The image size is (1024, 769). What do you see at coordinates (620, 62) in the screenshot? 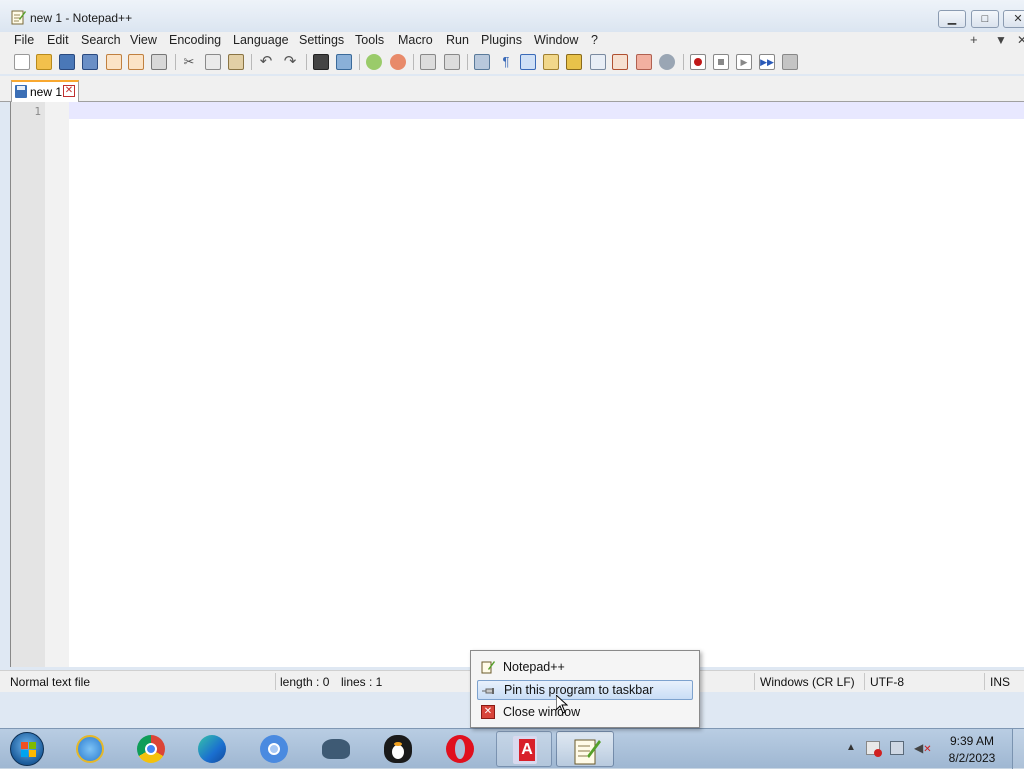
I see `function-list-icon` at bounding box center [620, 62].